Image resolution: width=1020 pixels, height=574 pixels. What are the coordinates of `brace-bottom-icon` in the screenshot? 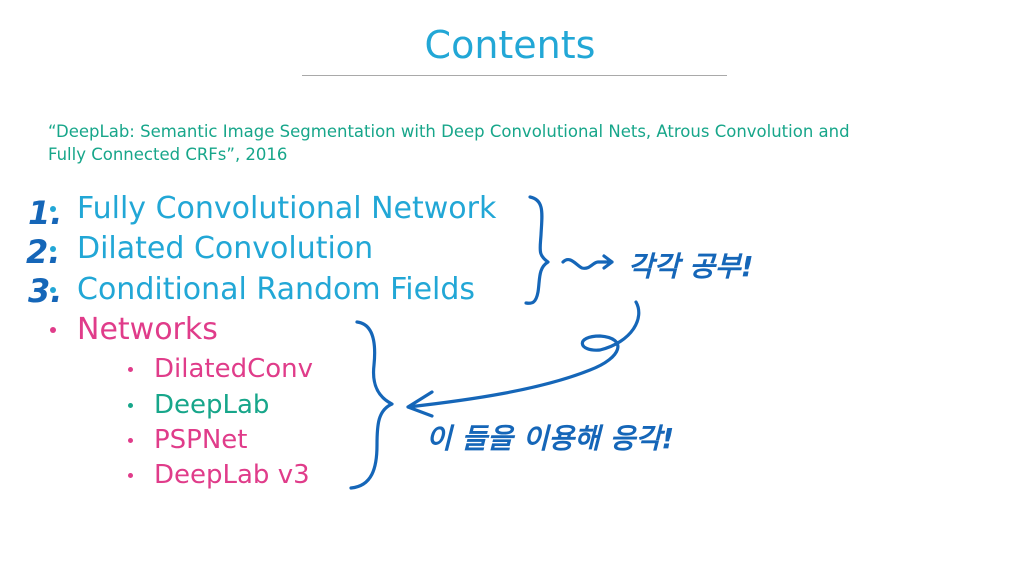 It's located at (371, 405).